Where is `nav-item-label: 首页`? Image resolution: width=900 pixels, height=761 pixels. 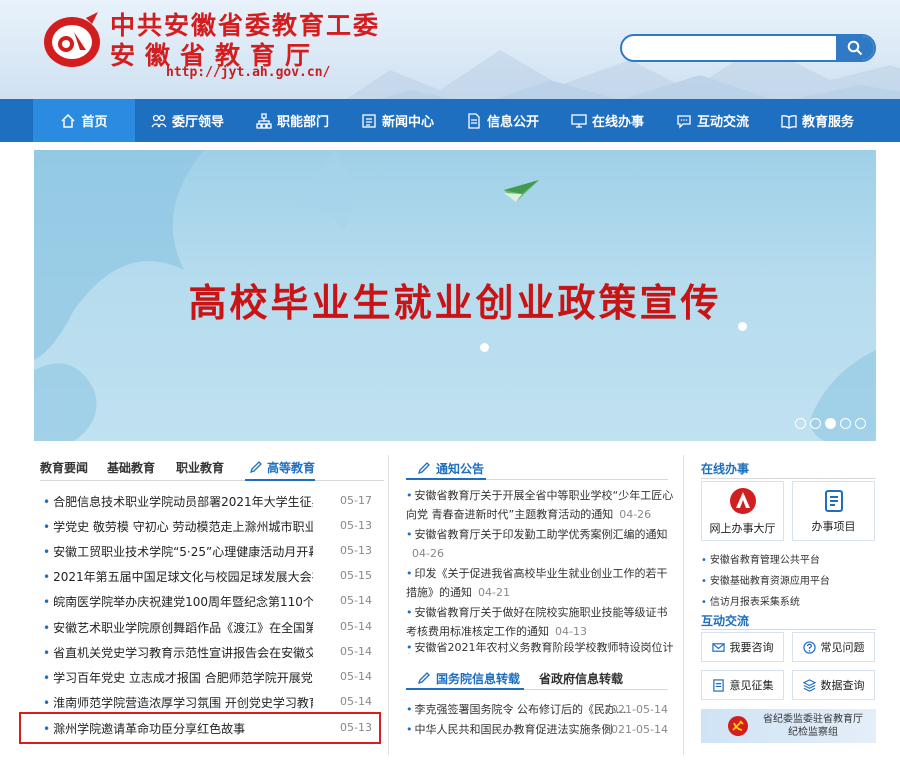 nav-item-label: 首页 is located at coordinates (94, 122).